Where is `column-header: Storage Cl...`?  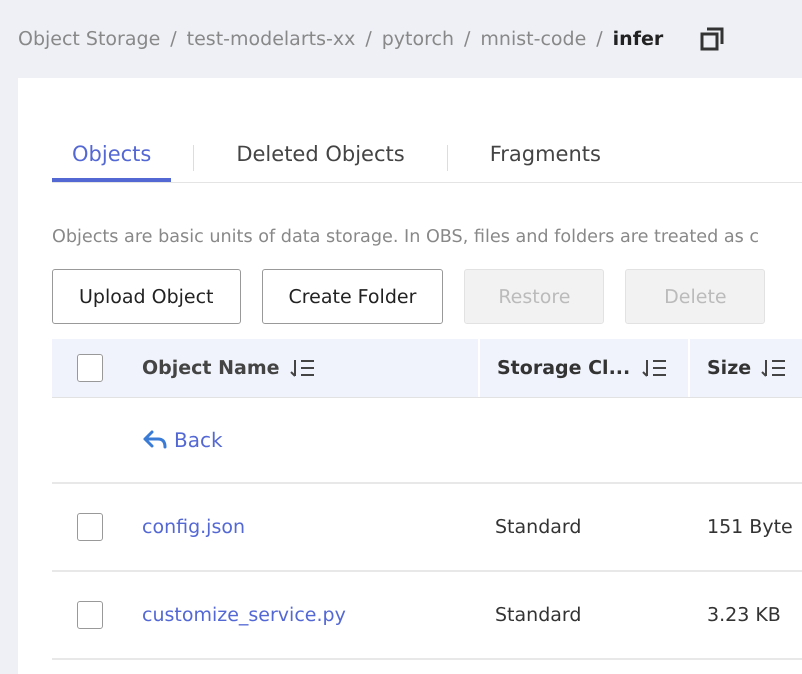
column-header: Storage Cl... is located at coordinates (584, 368).